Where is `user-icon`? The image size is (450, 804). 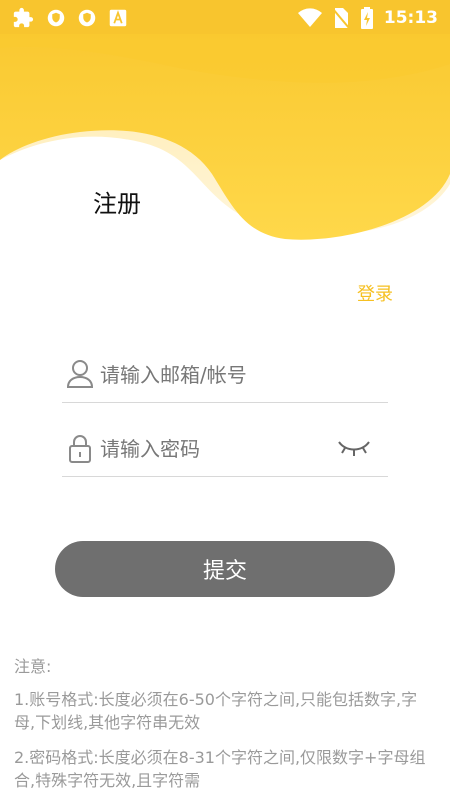 user-icon is located at coordinates (80, 374).